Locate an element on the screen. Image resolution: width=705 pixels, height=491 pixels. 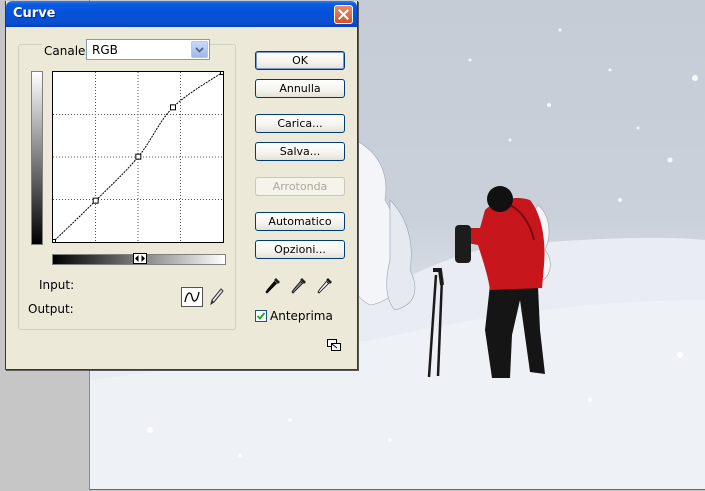
pencil-tool-button is located at coordinates (216, 297).